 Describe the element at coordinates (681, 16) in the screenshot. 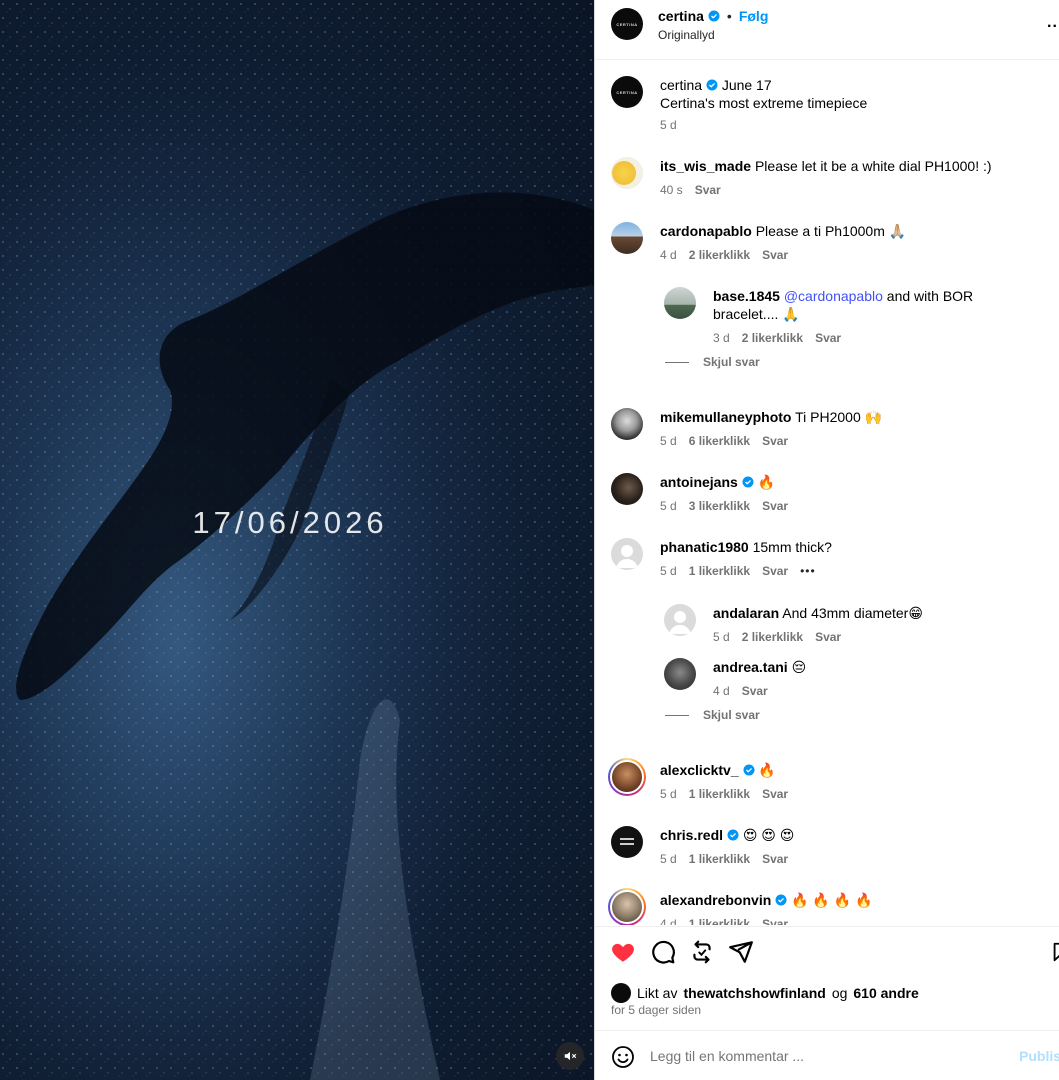

I see `header-username: certina` at that location.